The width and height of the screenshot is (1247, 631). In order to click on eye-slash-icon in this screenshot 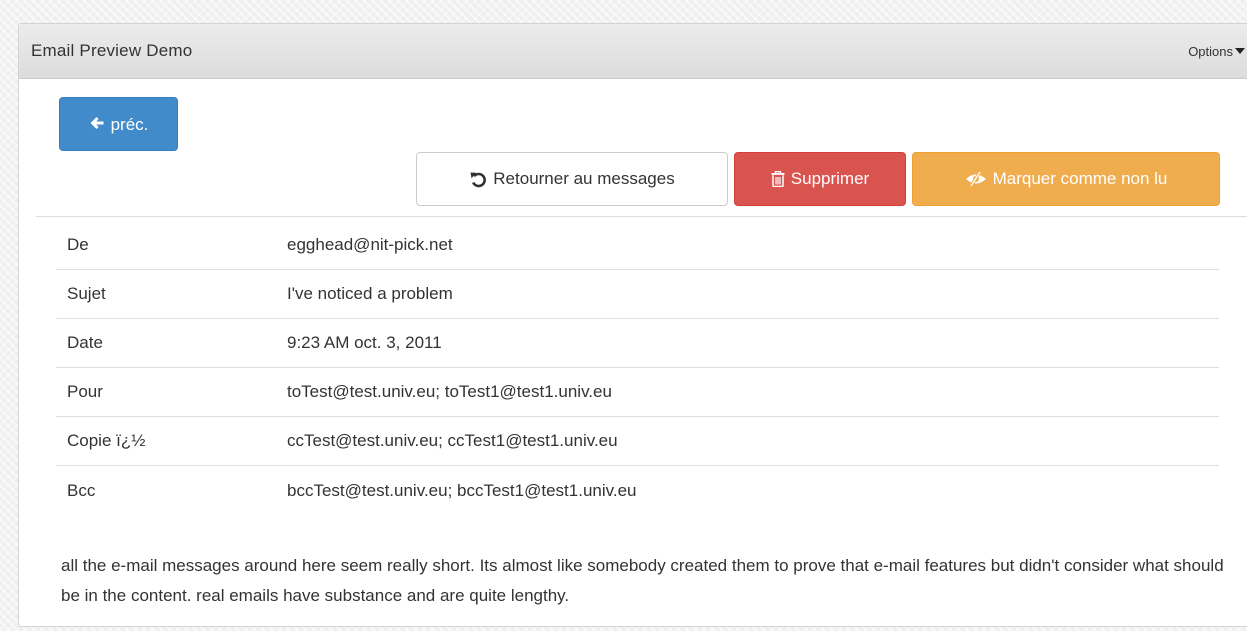, I will do `click(976, 179)`.